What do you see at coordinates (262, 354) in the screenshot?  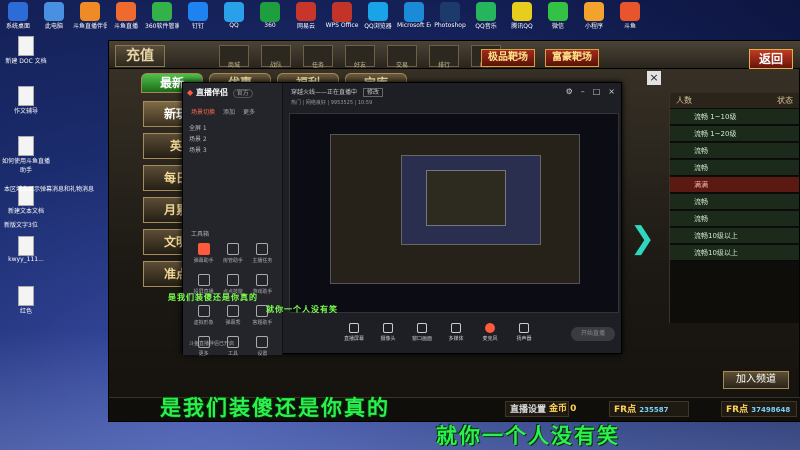 I see `tool-label: 设置` at bounding box center [262, 354].